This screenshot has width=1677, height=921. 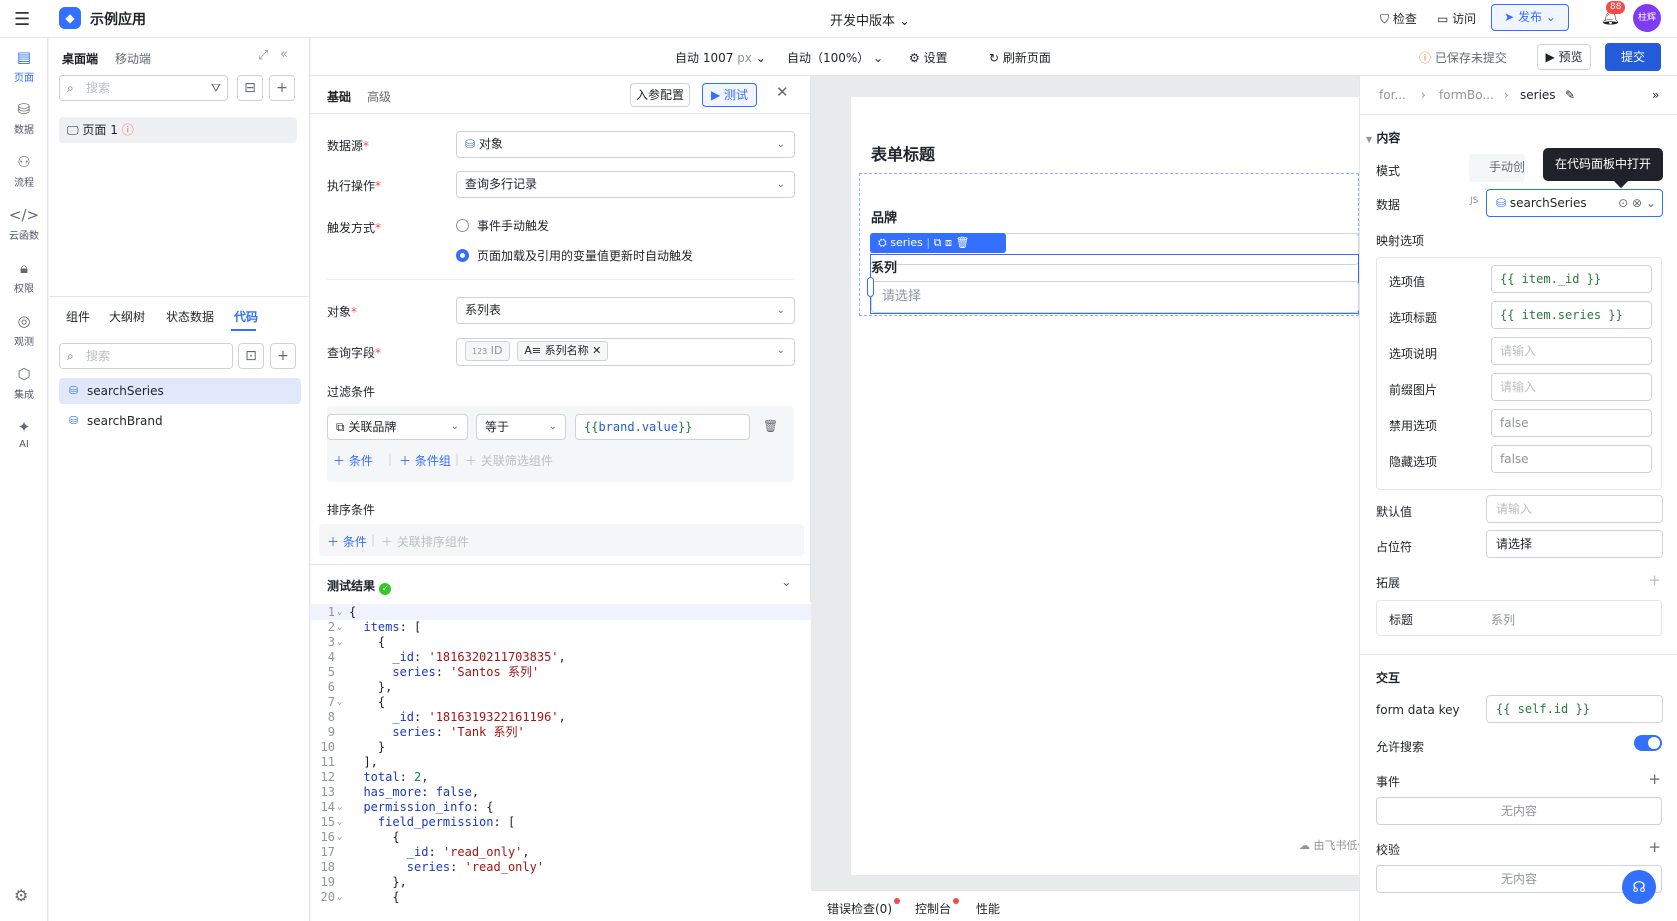 What do you see at coordinates (190, 316) in the screenshot?
I see `tab-state-data: 状态数据` at bounding box center [190, 316].